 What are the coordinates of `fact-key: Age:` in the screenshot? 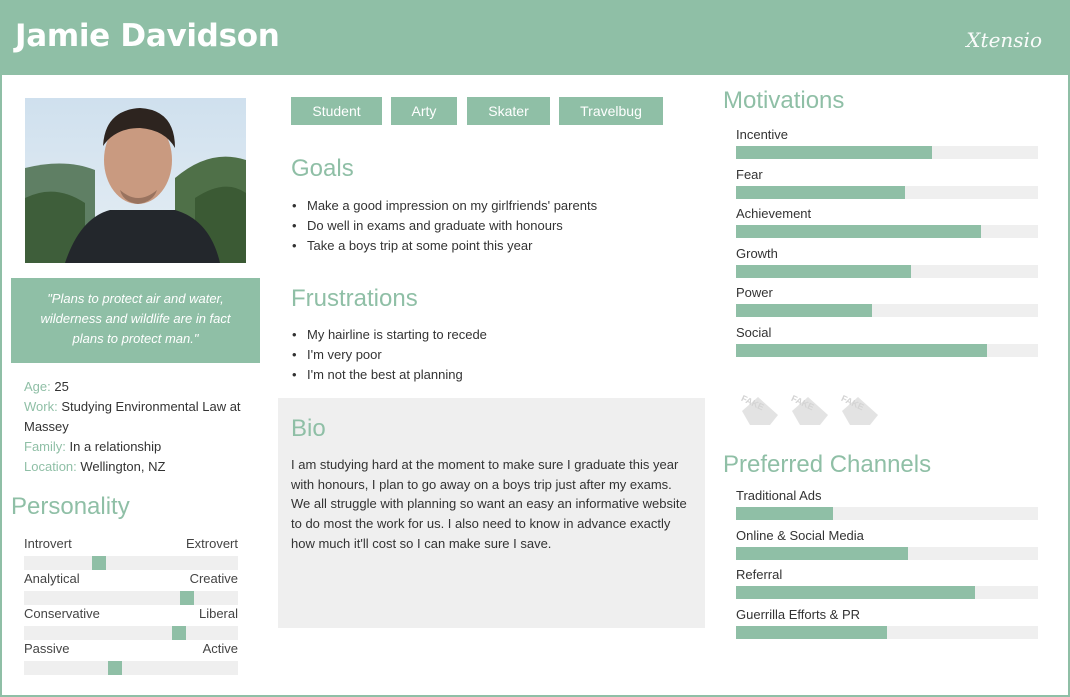 It's located at (37, 386).